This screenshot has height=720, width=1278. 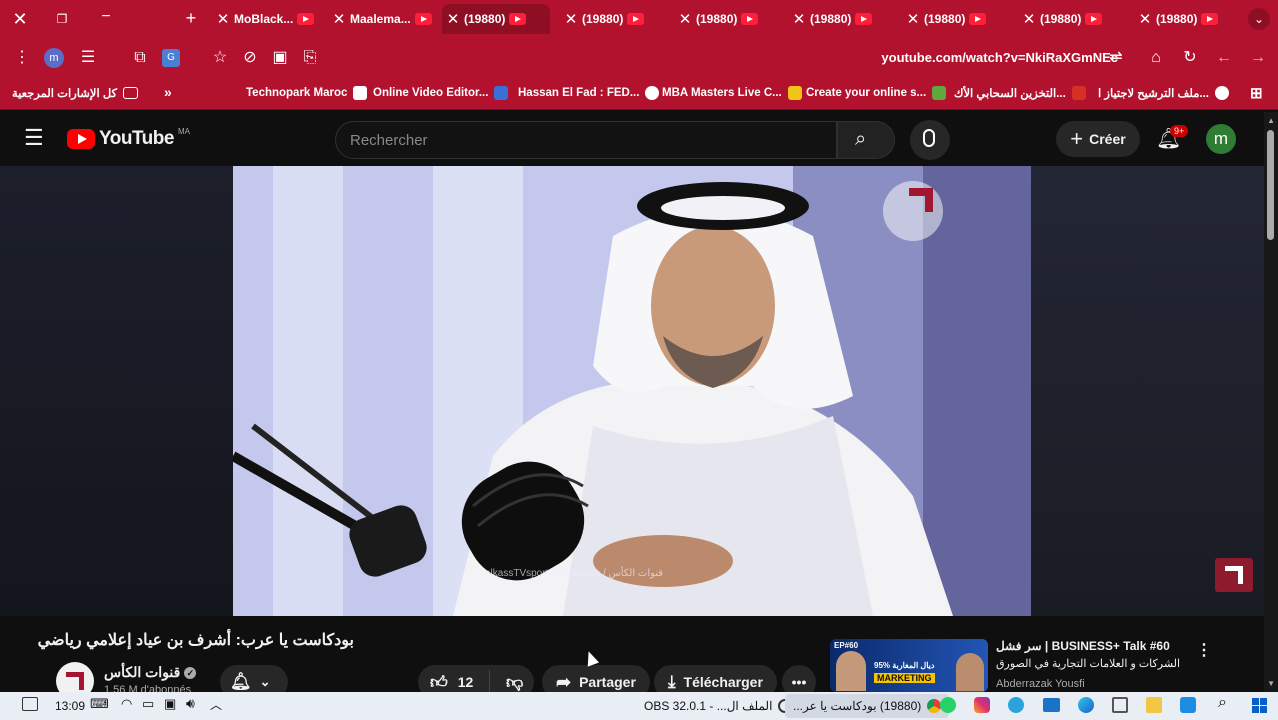 What do you see at coordinates (485, 19) in the screenshot?
I see `tab-title: (19880)` at bounding box center [485, 19].